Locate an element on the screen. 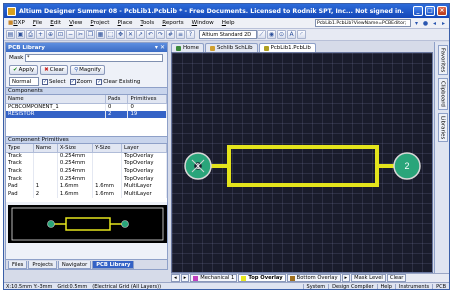  layer-nav-right: ▸ is located at coordinates (185, 278).